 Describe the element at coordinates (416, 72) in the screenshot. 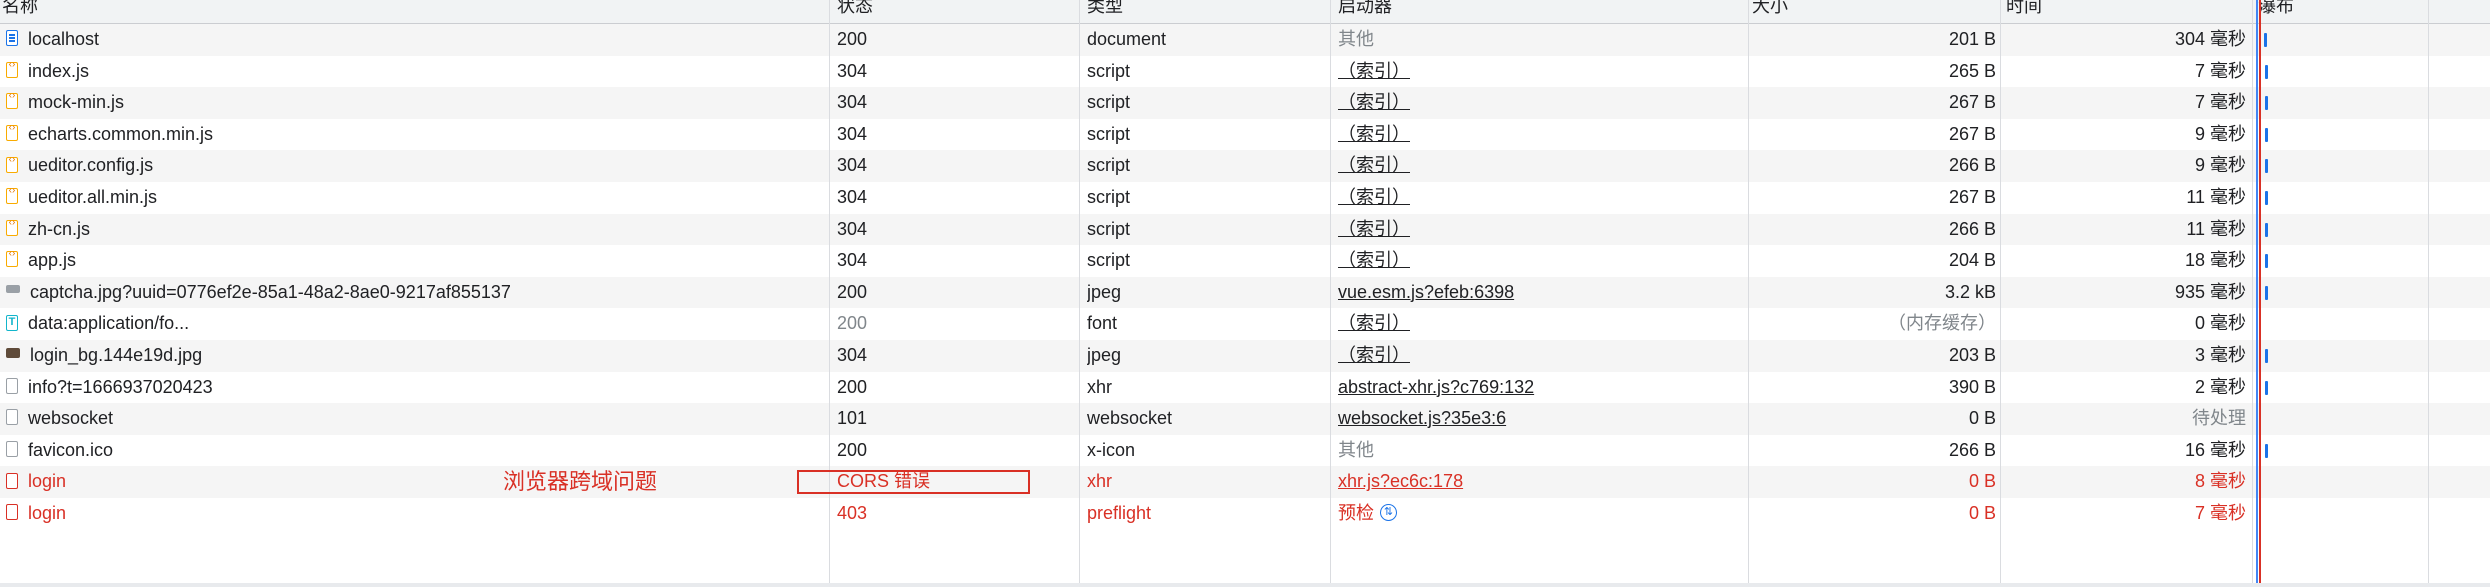

I see `request-name-cell: index.js` at that location.